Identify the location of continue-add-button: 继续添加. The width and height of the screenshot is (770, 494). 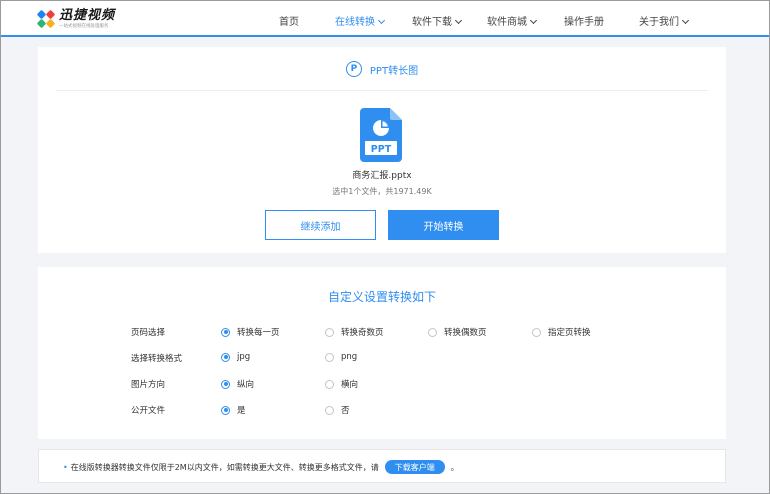
(320, 225).